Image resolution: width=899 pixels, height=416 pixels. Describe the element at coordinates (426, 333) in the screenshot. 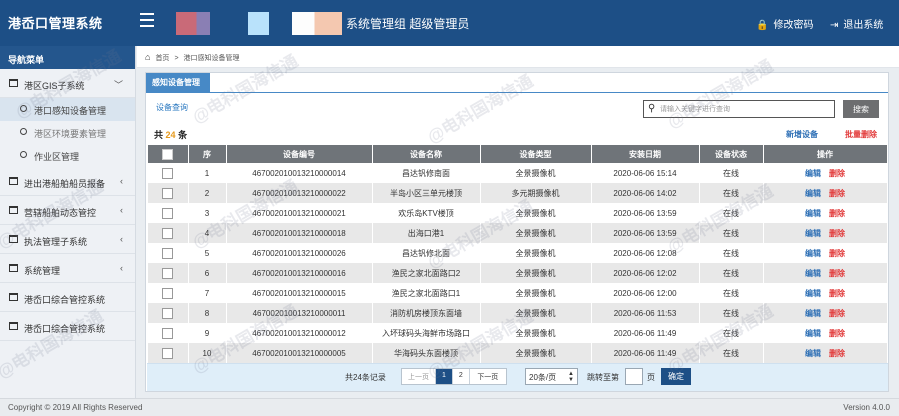

I see `device-name: 入坏球码头海鲜市场路口` at that location.